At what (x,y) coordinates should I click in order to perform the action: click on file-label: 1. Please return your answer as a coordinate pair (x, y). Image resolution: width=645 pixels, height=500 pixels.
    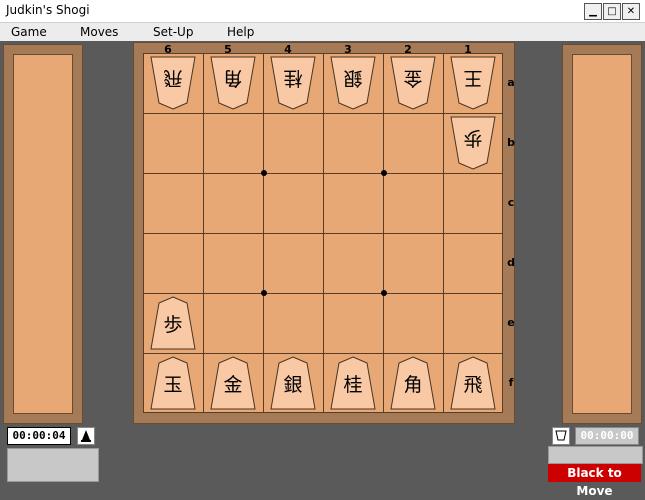
    Looking at the image, I should click on (468, 49).